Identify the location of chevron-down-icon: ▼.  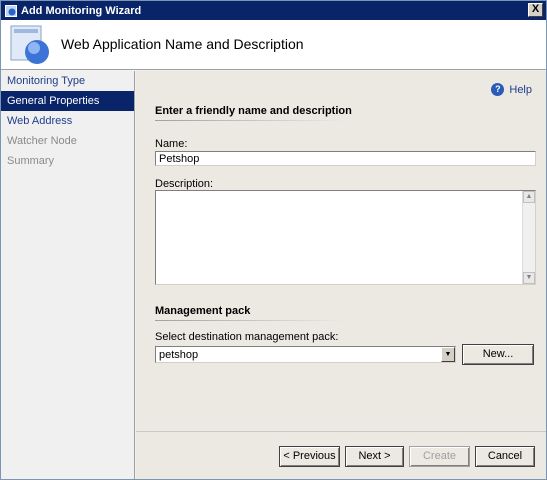
(448, 354).